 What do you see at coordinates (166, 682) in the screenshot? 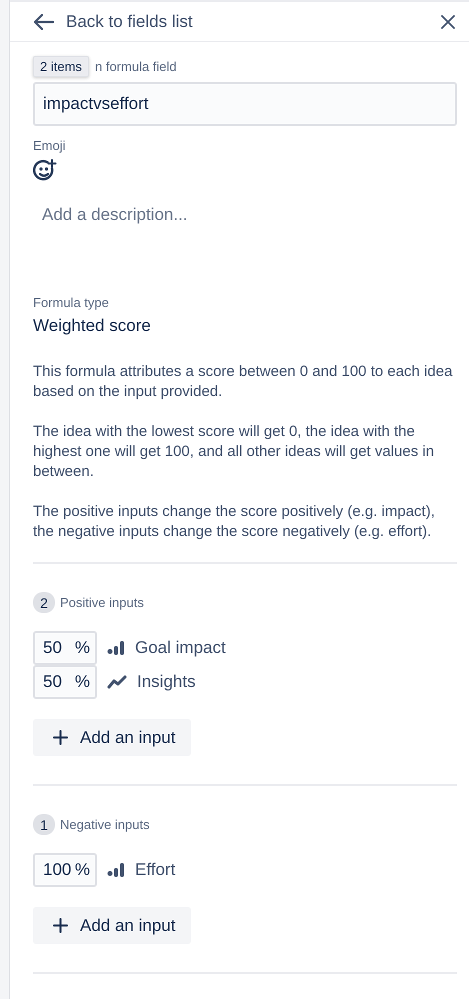
I see `input-name: Insights` at bounding box center [166, 682].